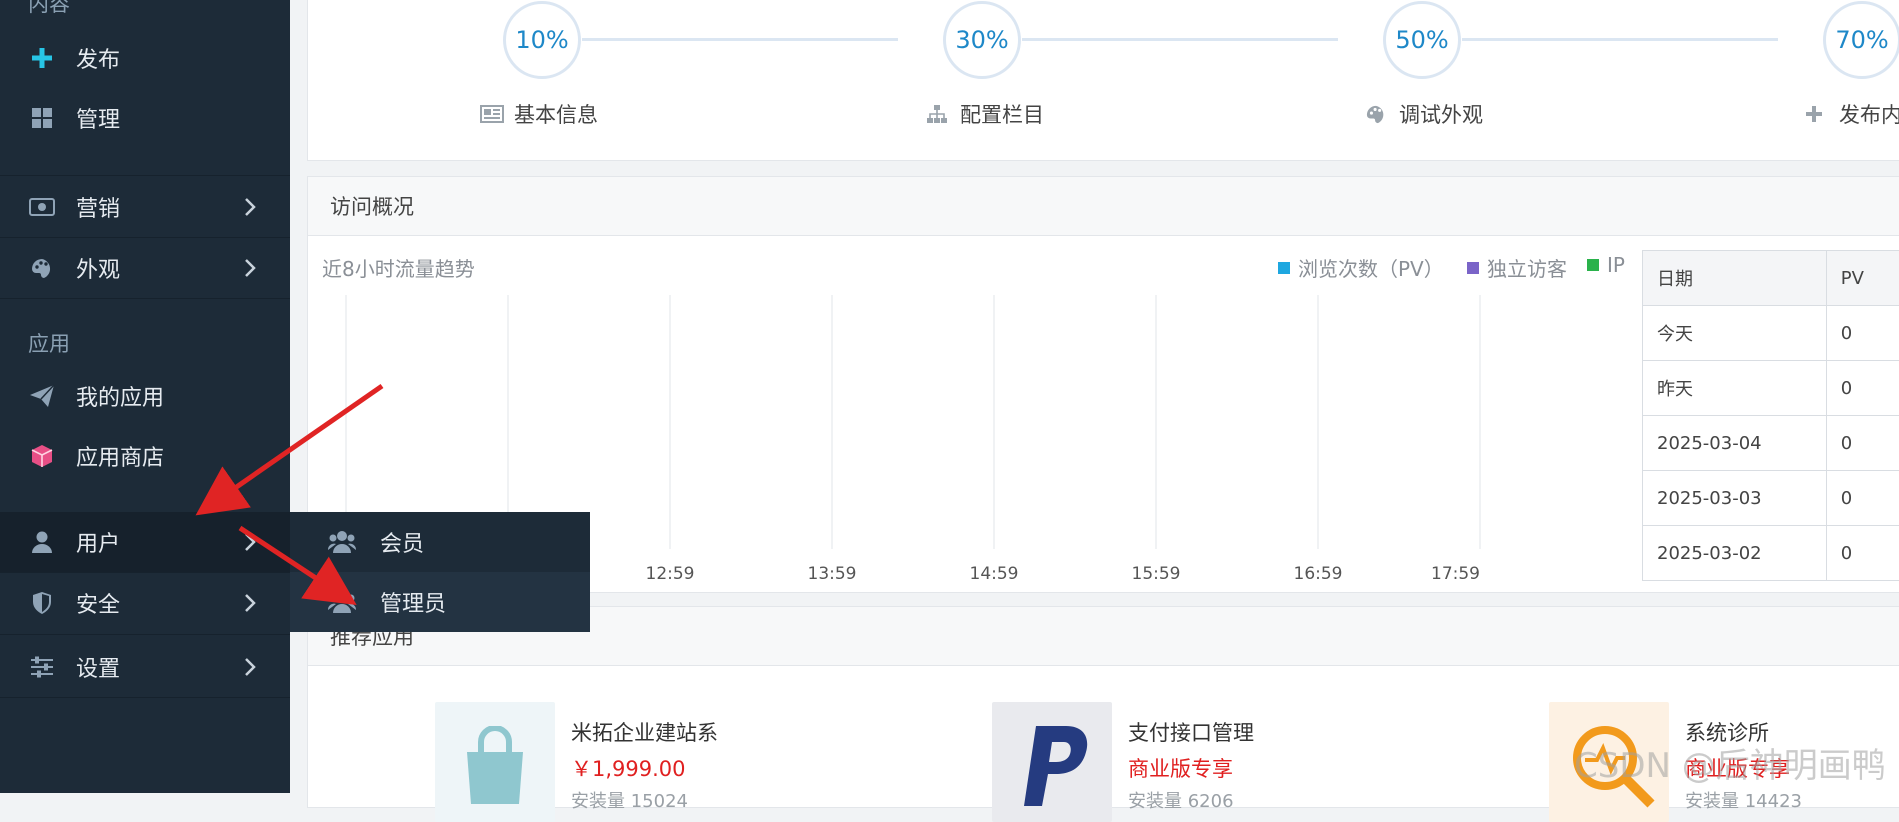 This screenshot has width=1899, height=822. What do you see at coordinates (42, 118) in the screenshot?
I see `grid-icon` at bounding box center [42, 118].